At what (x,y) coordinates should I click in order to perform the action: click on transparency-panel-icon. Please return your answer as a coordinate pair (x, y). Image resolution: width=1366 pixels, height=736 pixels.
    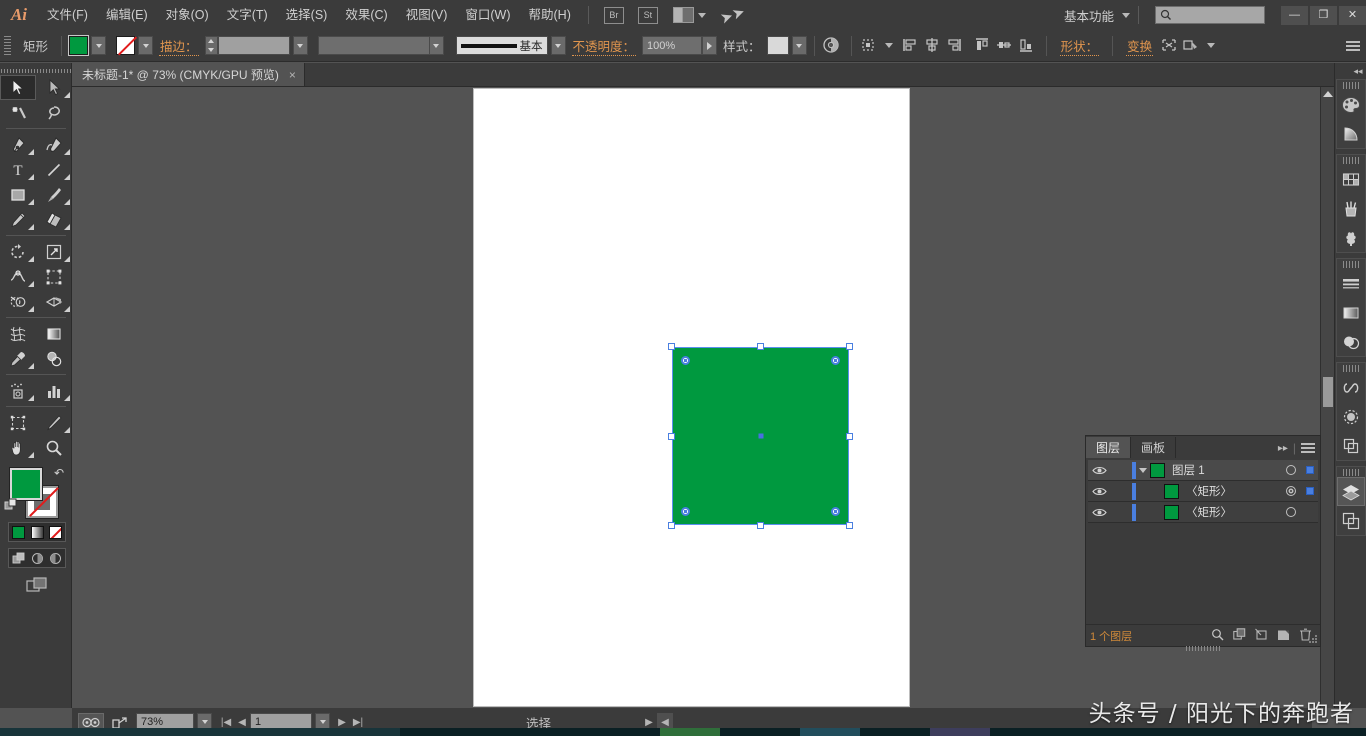
    Looking at the image, I should click on (1351, 341).